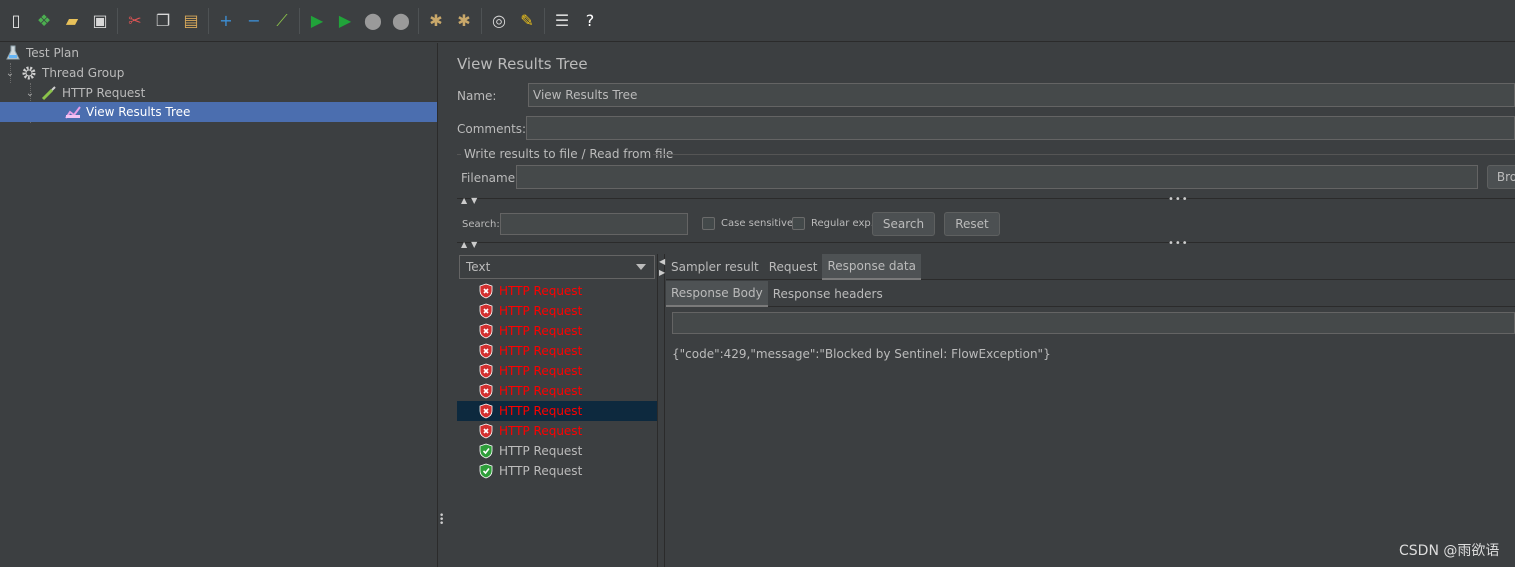 The width and height of the screenshot is (1515, 567). Describe the element at coordinates (842, 223) in the screenshot. I see `regex-label: Regular exp.` at that location.